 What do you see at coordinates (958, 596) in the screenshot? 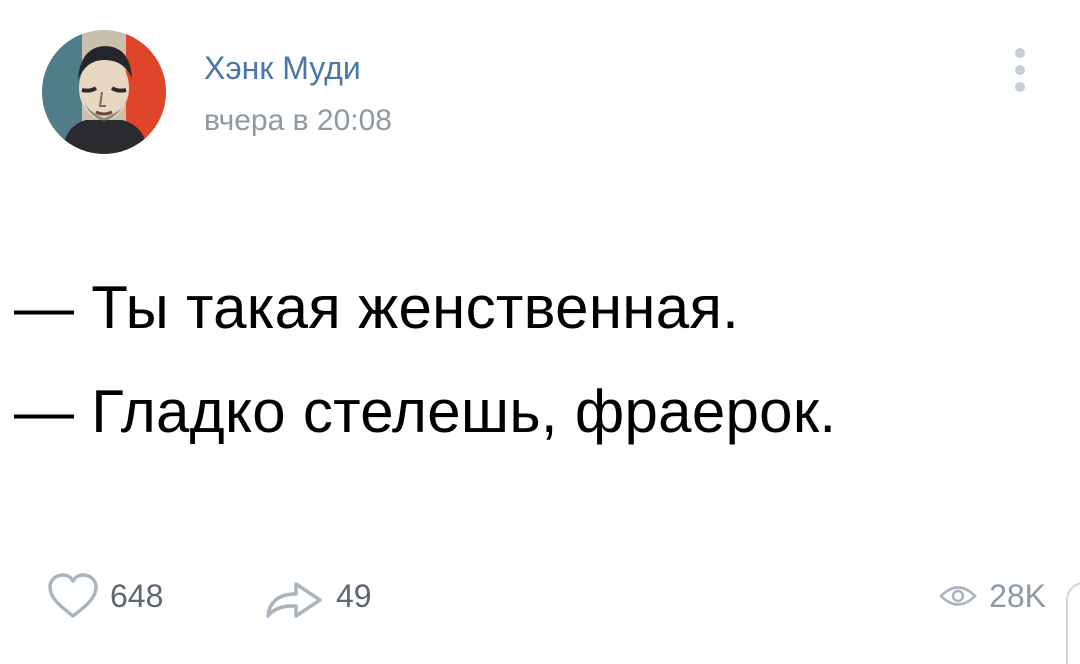
I see `eye-icon` at bounding box center [958, 596].